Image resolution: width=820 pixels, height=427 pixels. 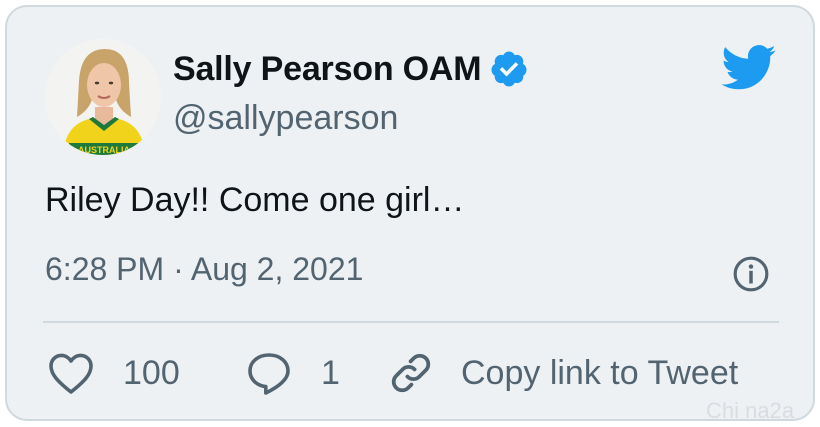 What do you see at coordinates (327, 69) in the screenshot?
I see `author-display-name: Sally Pearson OAM` at bounding box center [327, 69].